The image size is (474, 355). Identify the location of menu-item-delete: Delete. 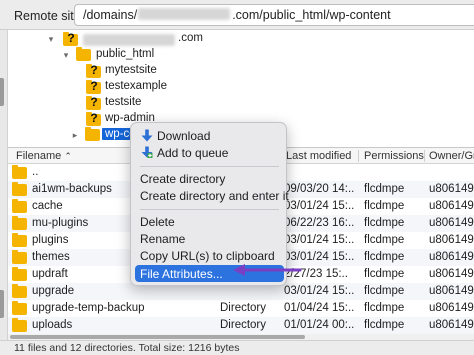
(209, 221).